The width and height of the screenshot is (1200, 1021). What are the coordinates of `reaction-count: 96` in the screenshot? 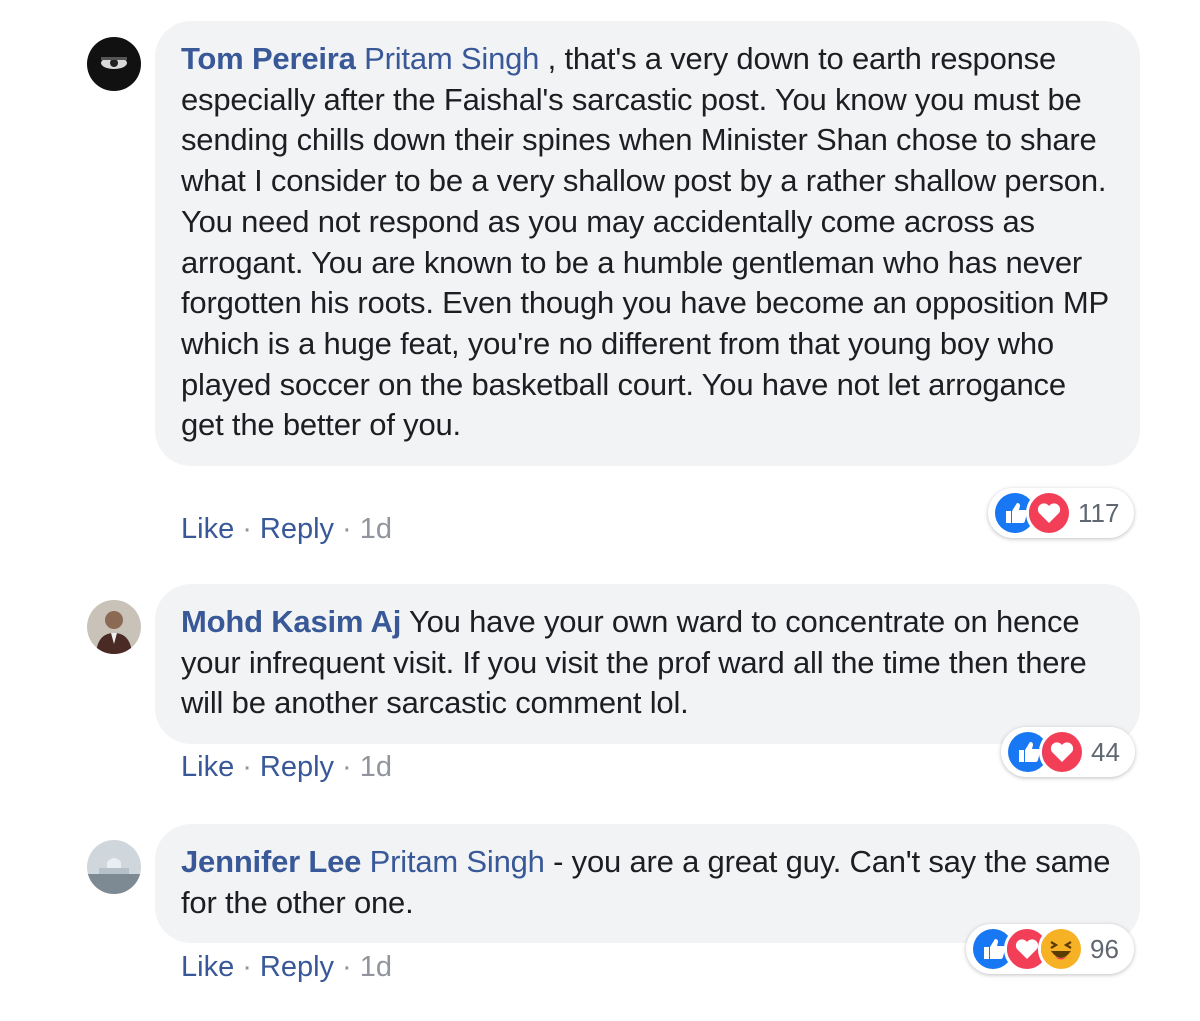 It's located at (1104, 948).